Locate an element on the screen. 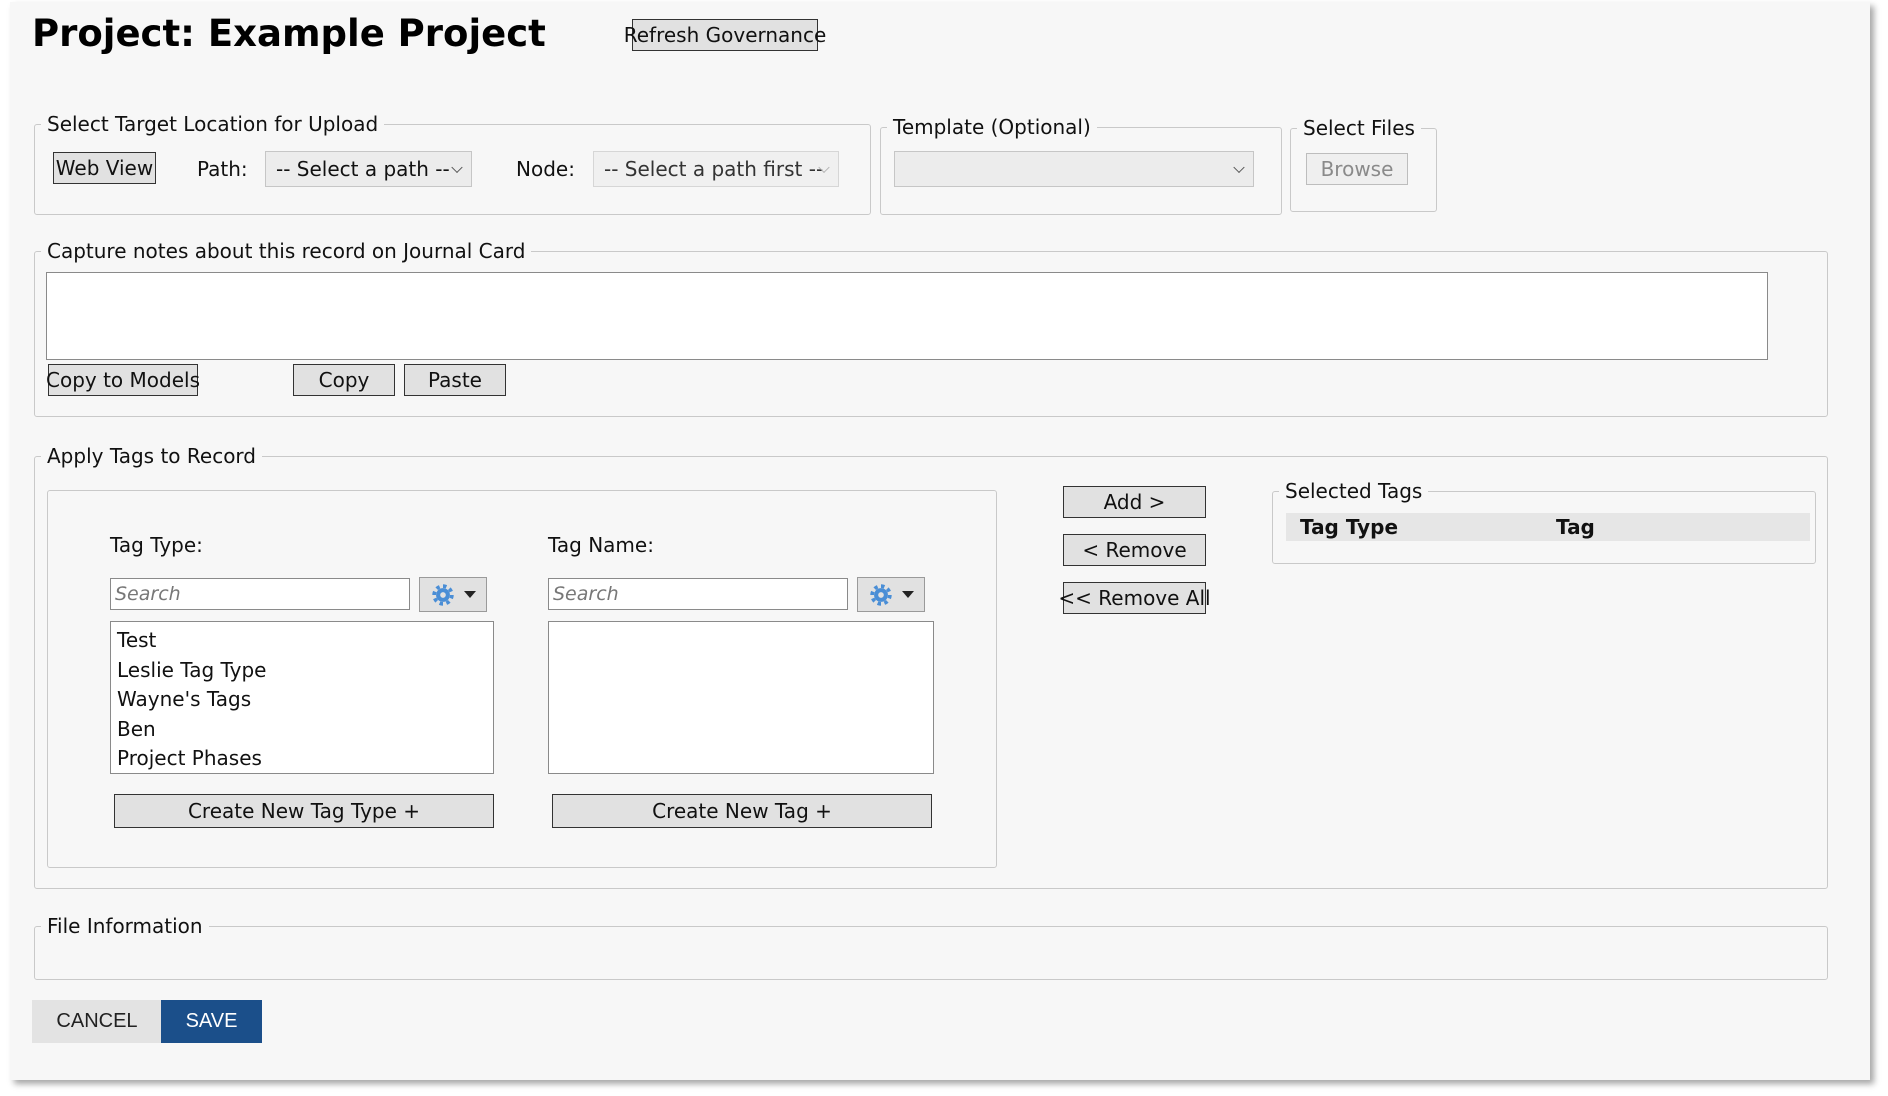 The width and height of the screenshot is (1888, 1096). path-select: -- Select a path -- is located at coordinates (368, 169).